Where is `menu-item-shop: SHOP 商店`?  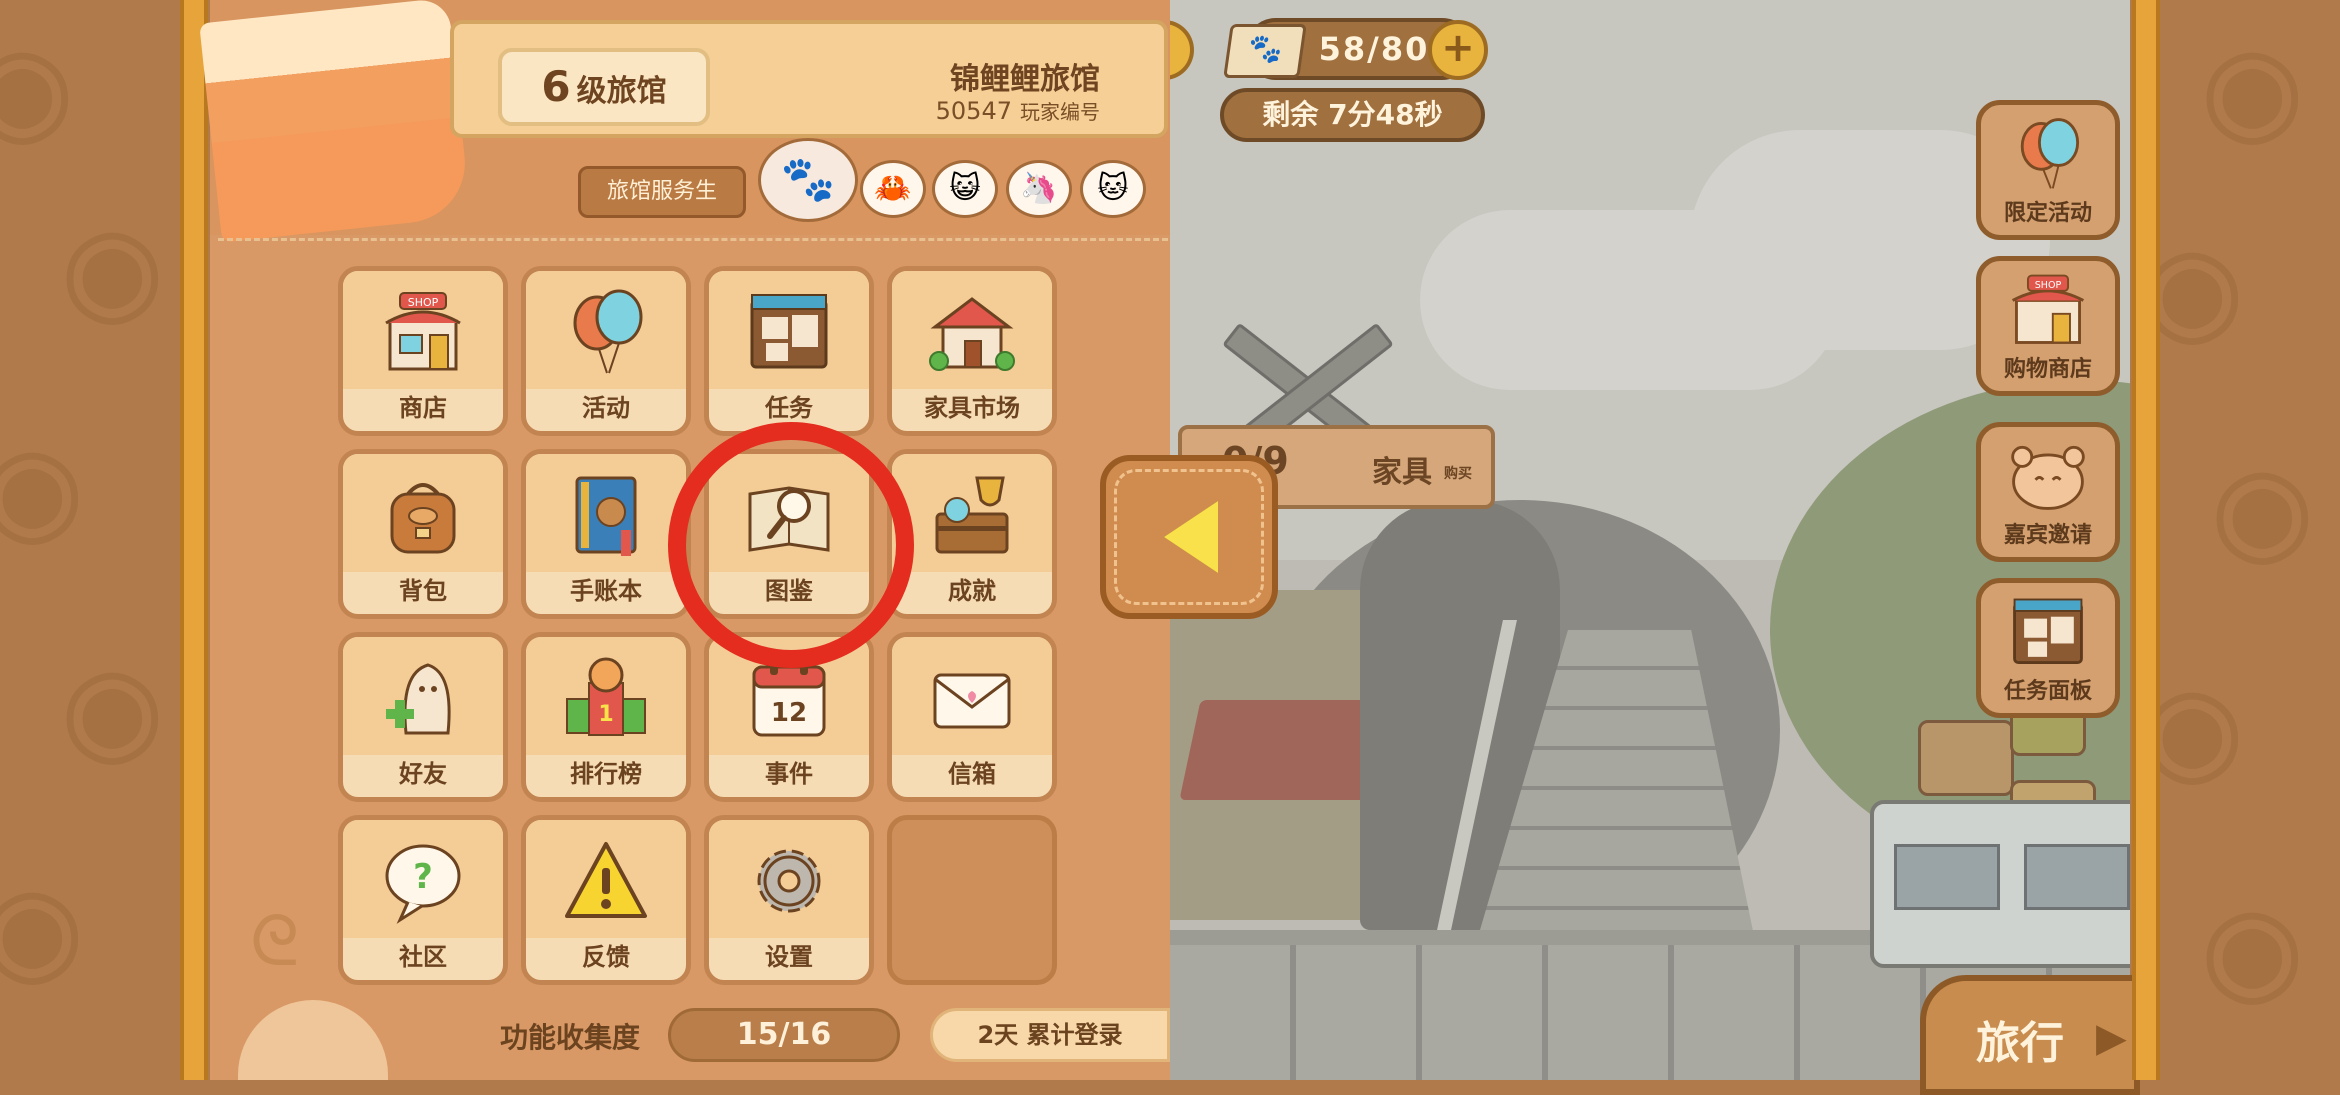
menu-item-shop: SHOP 商店 is located at coordinates (423, 351).